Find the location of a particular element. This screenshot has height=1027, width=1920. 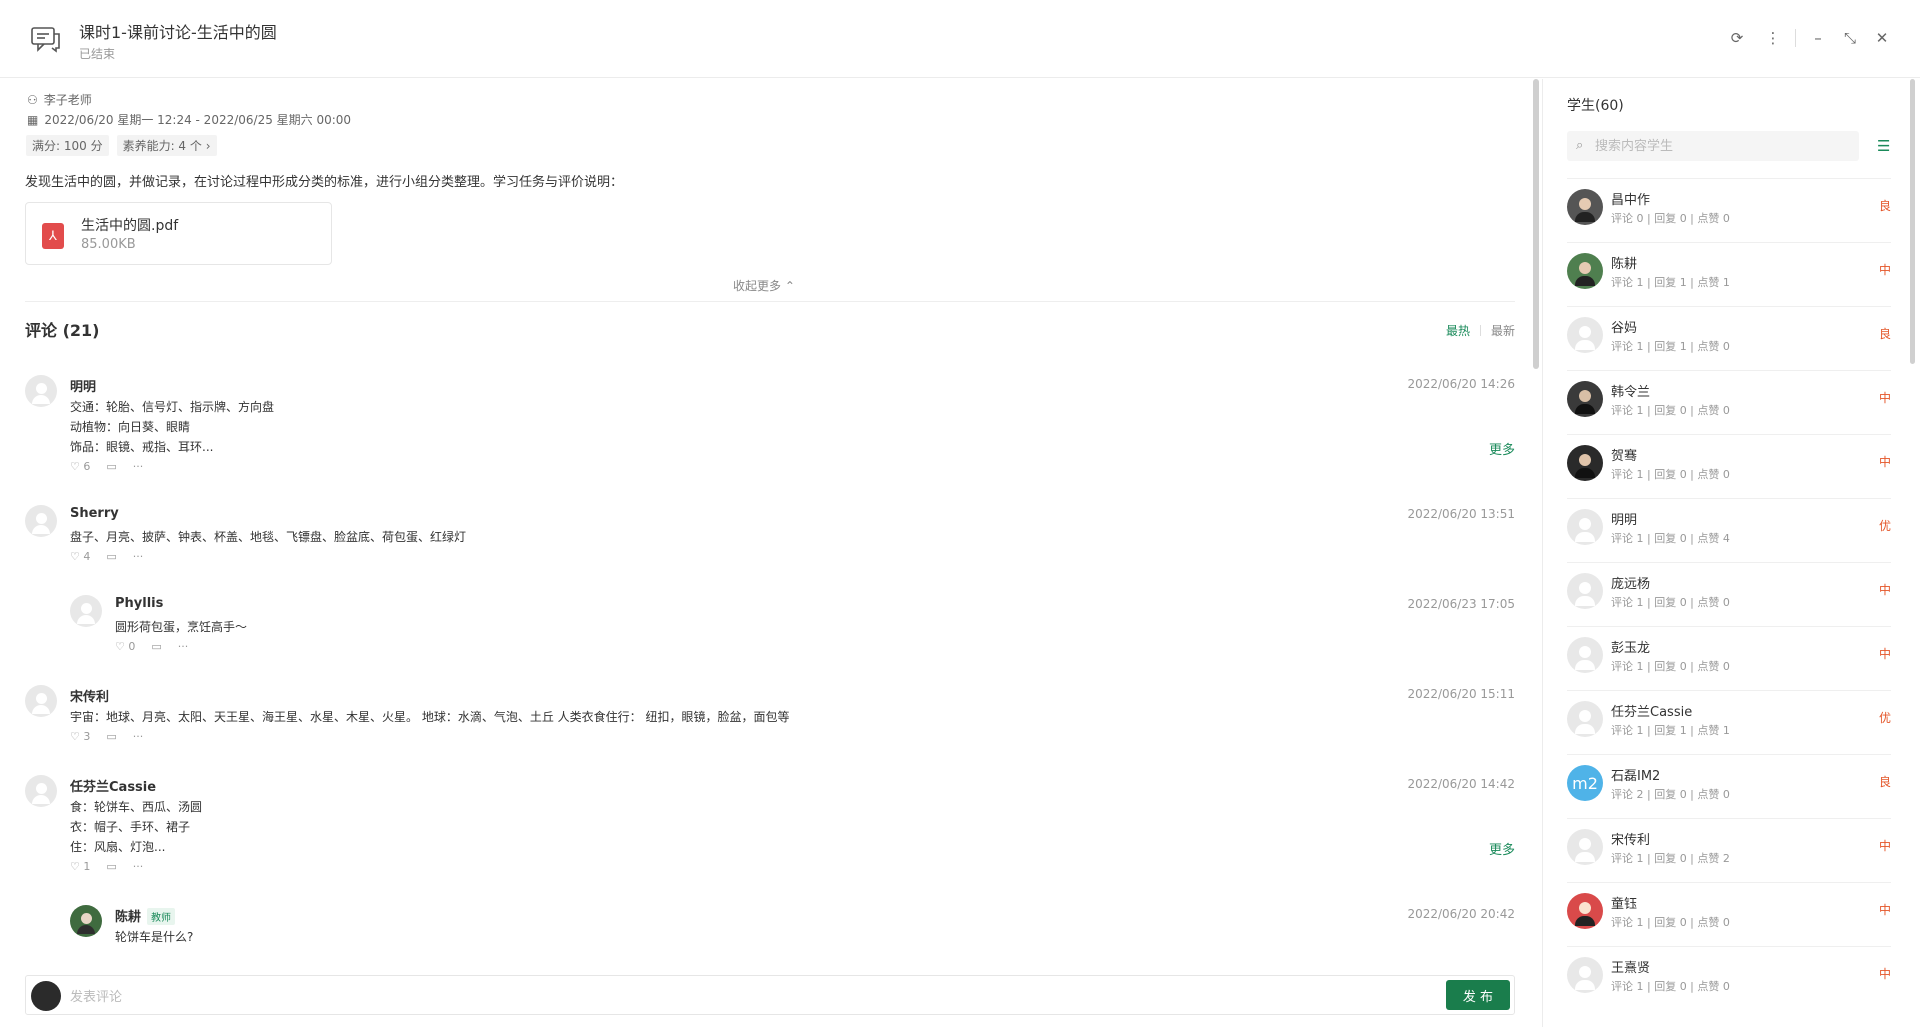

literacy-tag: 素养能力: 4 个 › is located at coordinates (166, 145).